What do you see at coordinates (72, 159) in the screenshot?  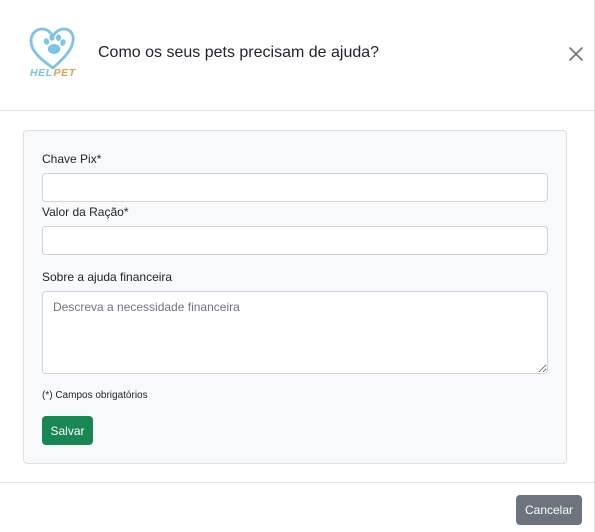 I see `pix-key-label: Chave Pix*` at bounding box center [72, 159].